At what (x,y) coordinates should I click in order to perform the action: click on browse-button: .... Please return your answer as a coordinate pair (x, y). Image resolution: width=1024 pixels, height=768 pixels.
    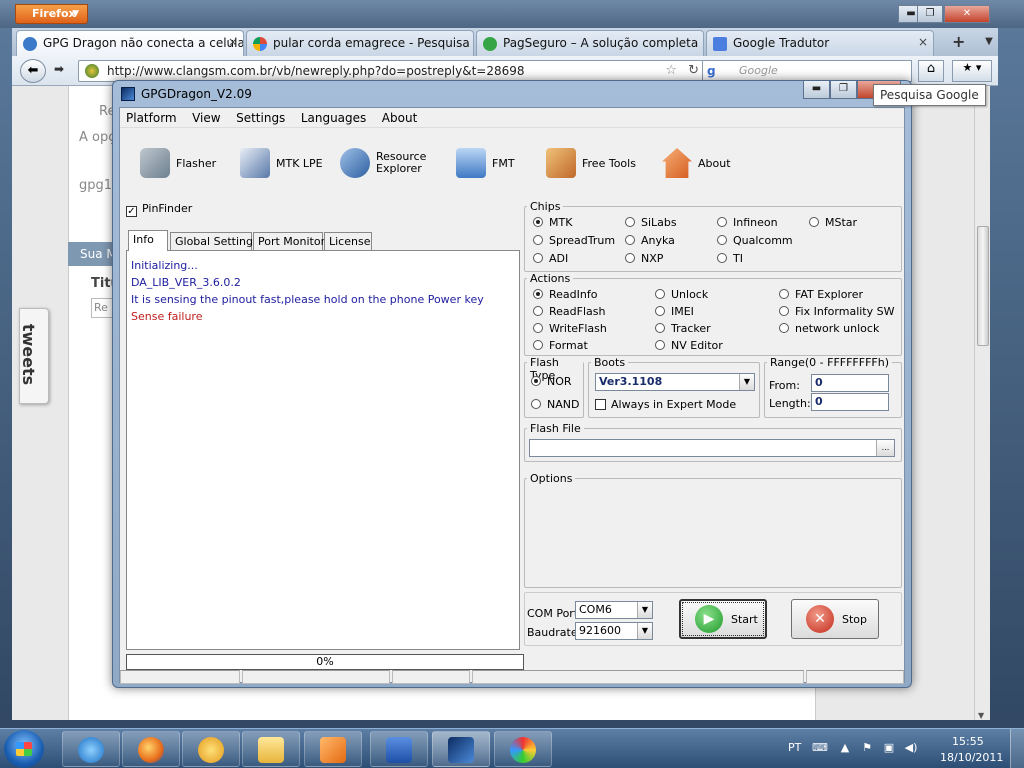
    Looking at the image, I should click on (885, 448).